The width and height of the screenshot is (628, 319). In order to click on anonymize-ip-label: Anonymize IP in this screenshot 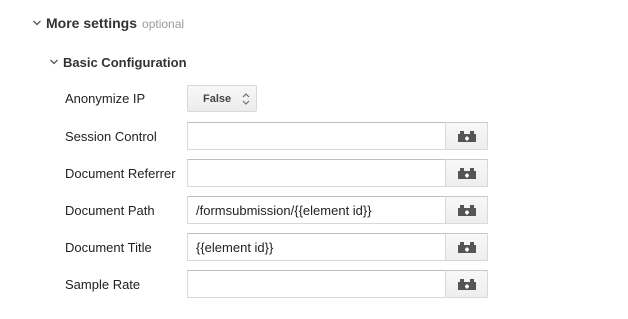, I will do `click(105, 98)`.